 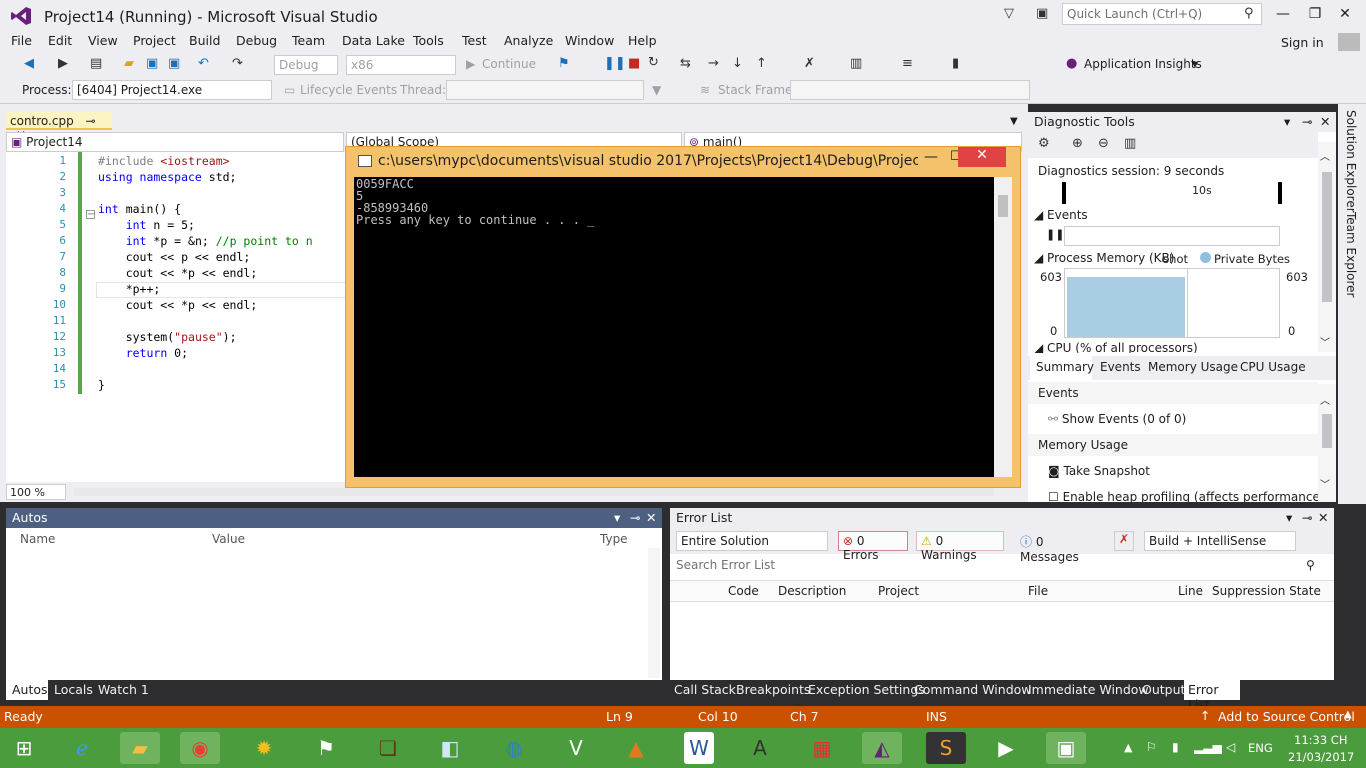 I want to click on tab-output: Output, so click(x=1163, y=689).